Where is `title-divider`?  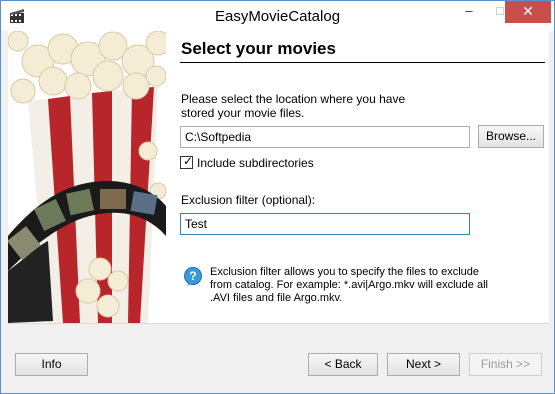 title-divider is located at coordinates (362, 62).